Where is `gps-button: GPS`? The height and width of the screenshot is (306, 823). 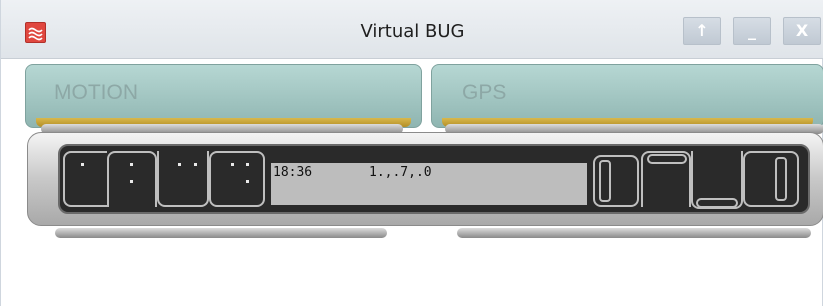
gps-button: GPS is located at coordinates (627, 96).